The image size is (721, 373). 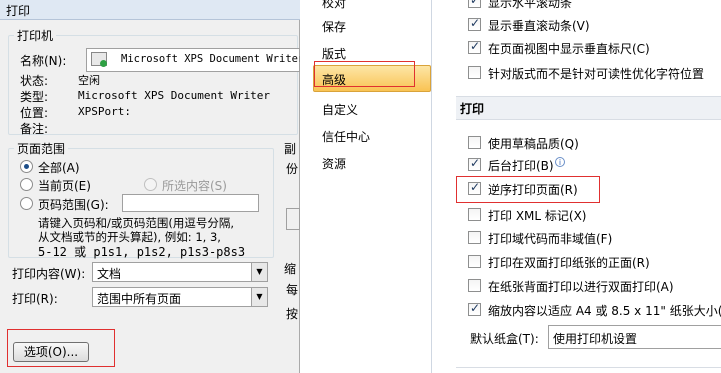 What do you see at coordinates (530, 5) in the screenshot?
I see `show-hscroll-label: 显示水平滚动条` at bounding box center [530, 5].